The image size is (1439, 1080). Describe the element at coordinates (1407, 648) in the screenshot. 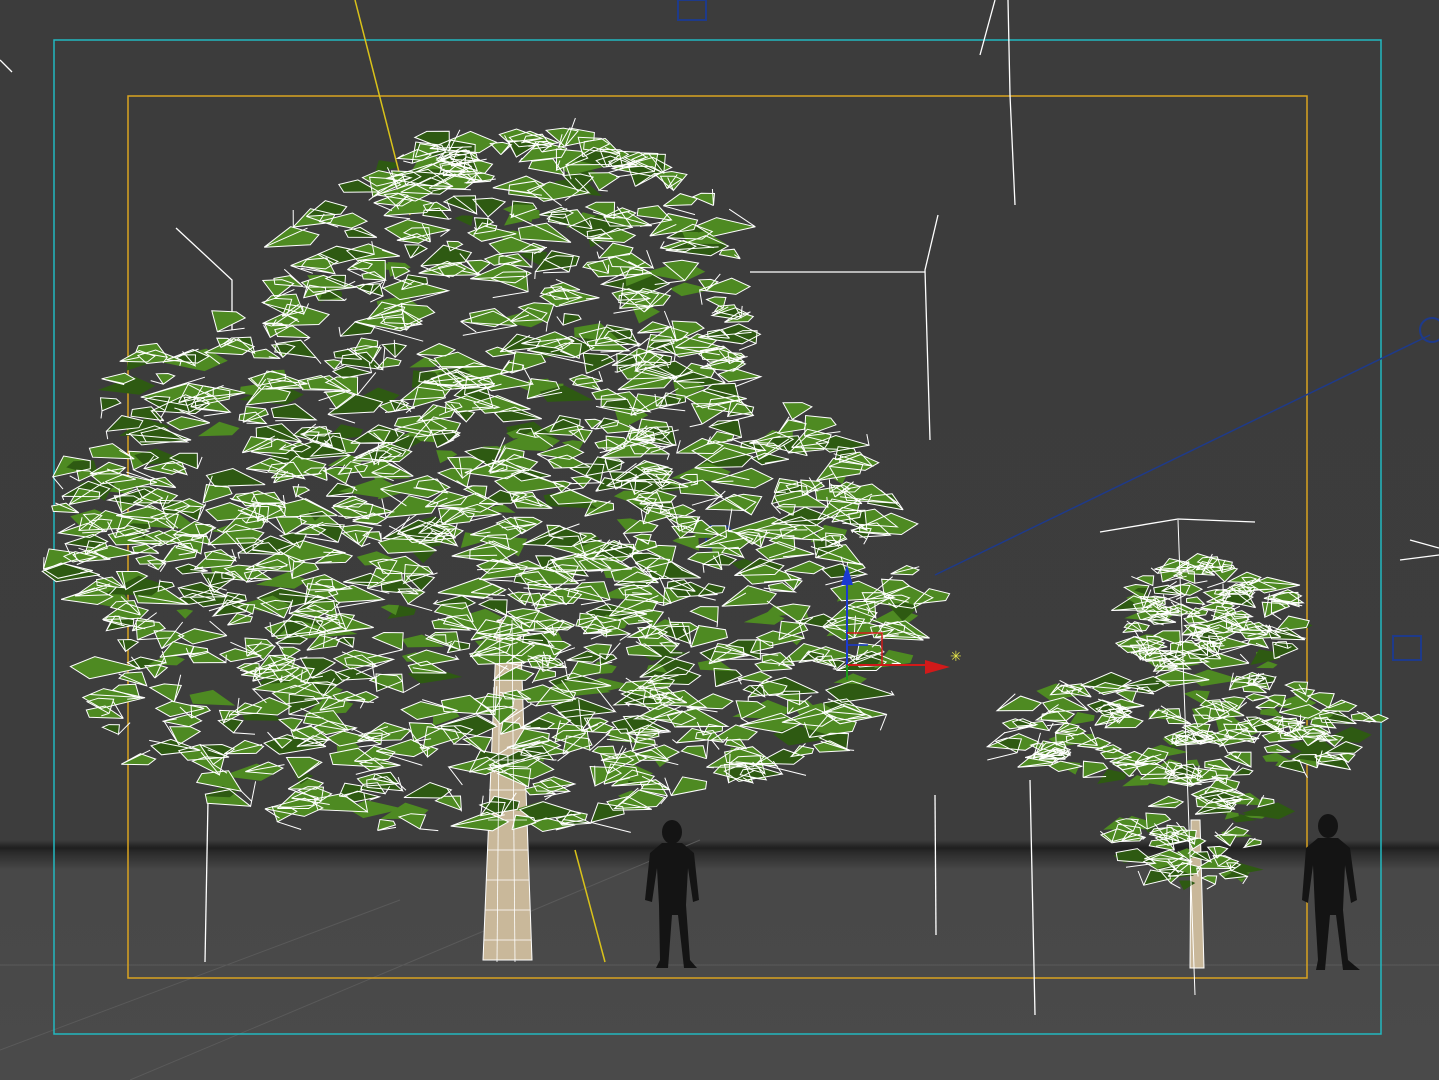

I see `camera-icon` at that location.